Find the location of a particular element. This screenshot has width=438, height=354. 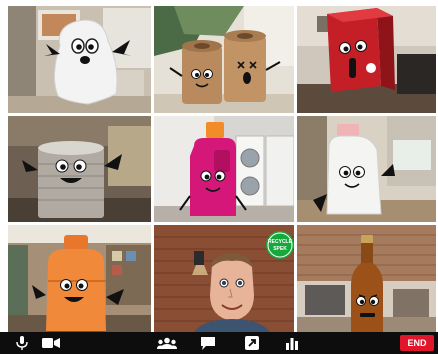

participant-tile-orange-bottle is located at coordinates (79, 278).